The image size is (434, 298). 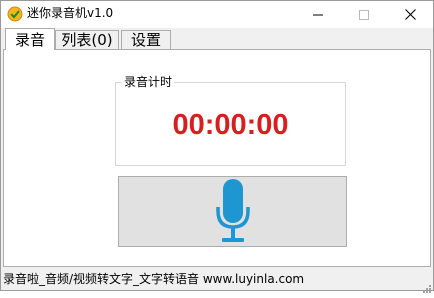 I want to click on tab-bar: 录音 列表(0) 设置, so click(x=217, y=39).